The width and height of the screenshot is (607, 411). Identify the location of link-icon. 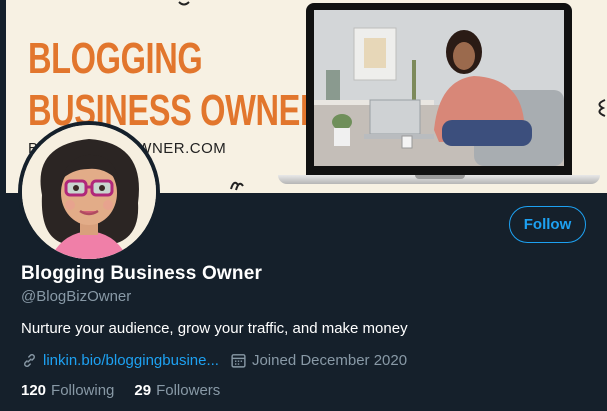
(29, 360).